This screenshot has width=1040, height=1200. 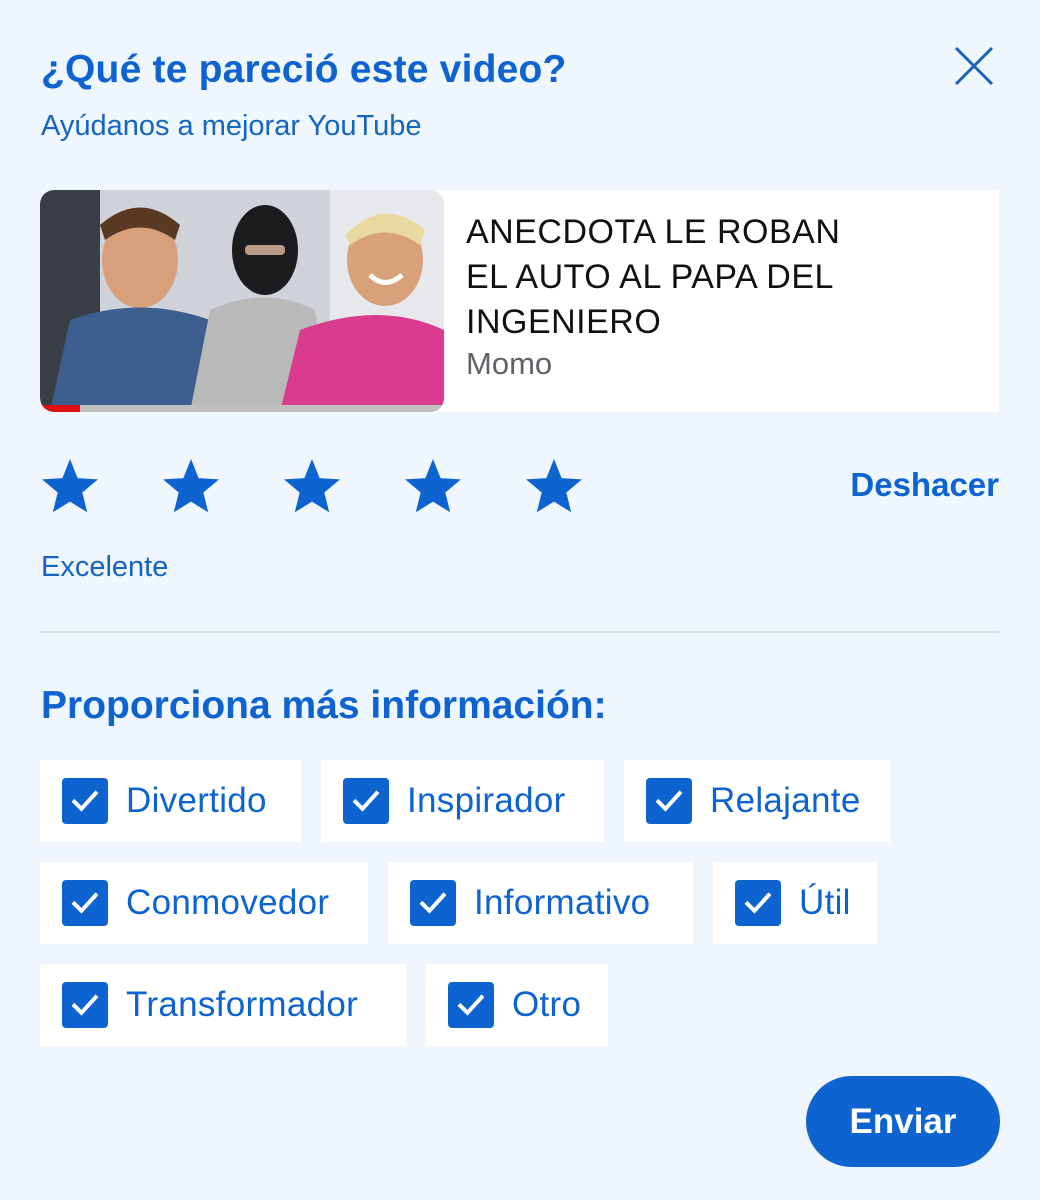 I want to click on option-transformador-checkbox: Transformador, so click(x=223, y=1005).